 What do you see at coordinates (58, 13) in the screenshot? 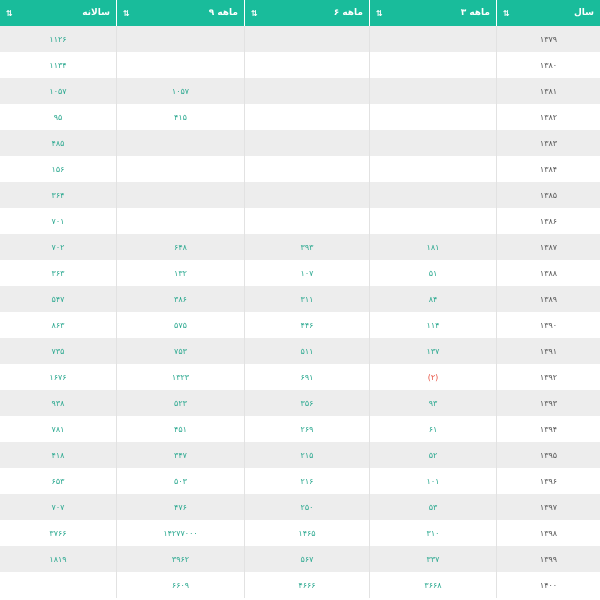
I see `header-annual: سالانه ⇅` at bounding box center [58, 13].